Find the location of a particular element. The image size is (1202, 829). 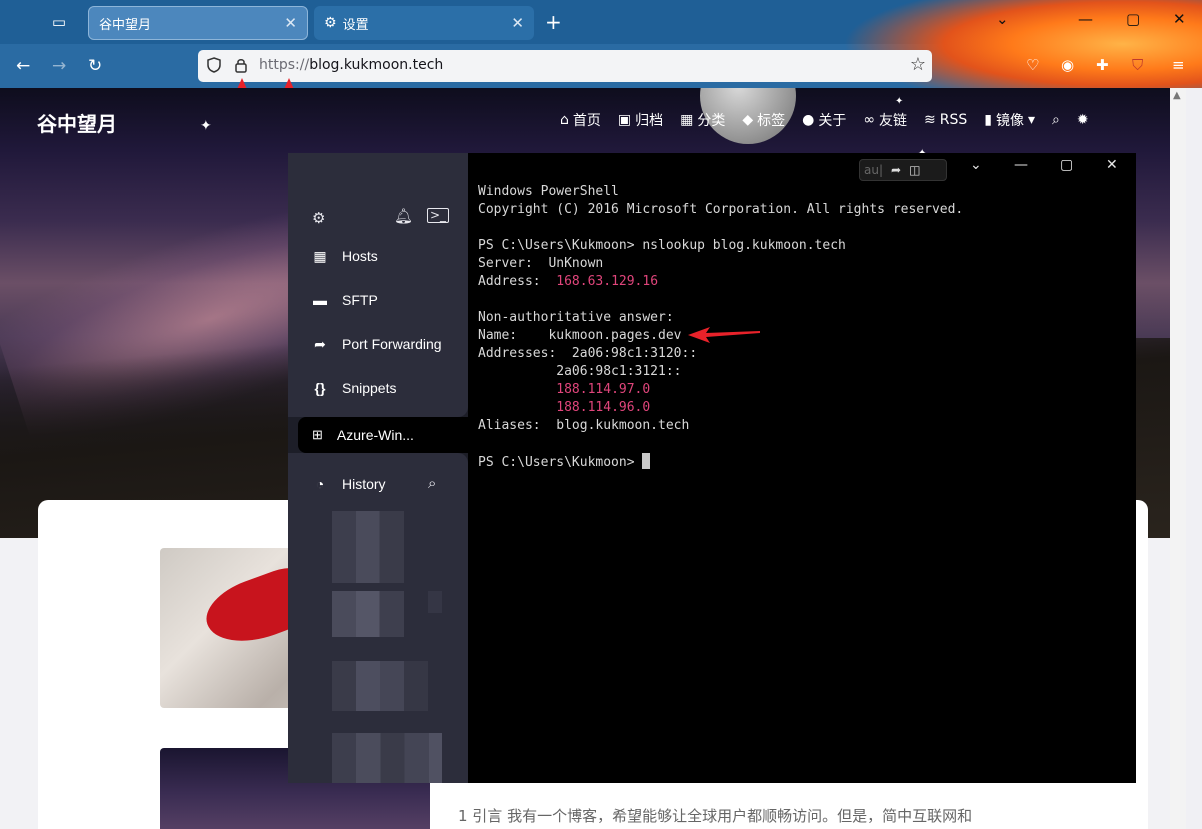

terminal-icon: >_ is located at coordinates (438, 215).